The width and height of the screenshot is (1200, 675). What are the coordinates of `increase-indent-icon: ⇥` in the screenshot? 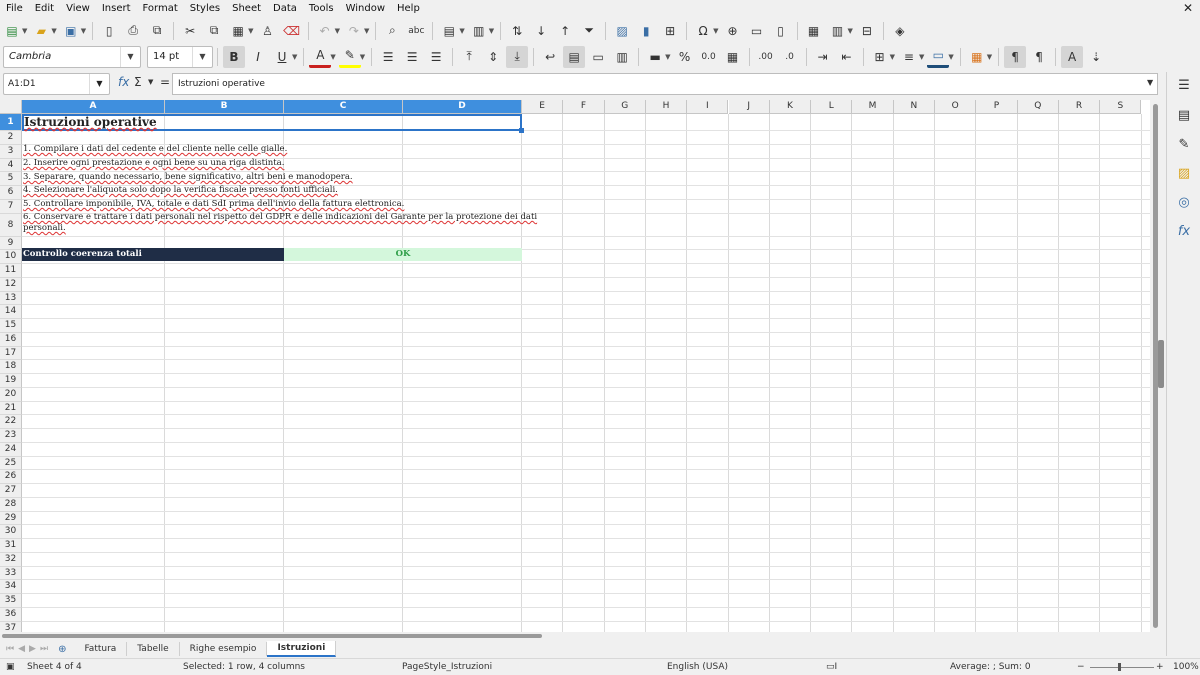 It's located at (823, 57).